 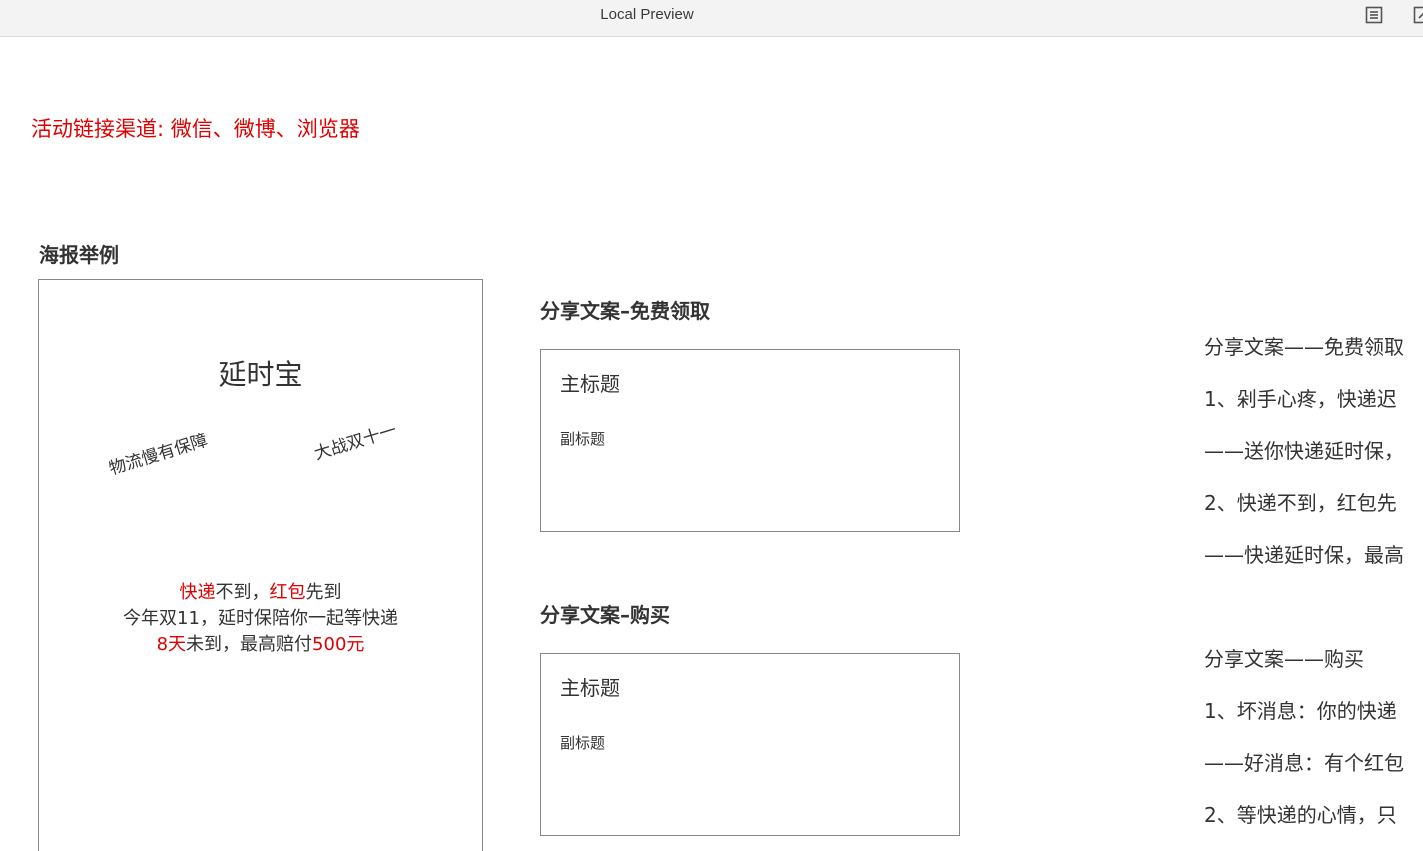 I want to click on poster-line-3: 8天未到，最高赔付500元, so click(x=260, y=644).